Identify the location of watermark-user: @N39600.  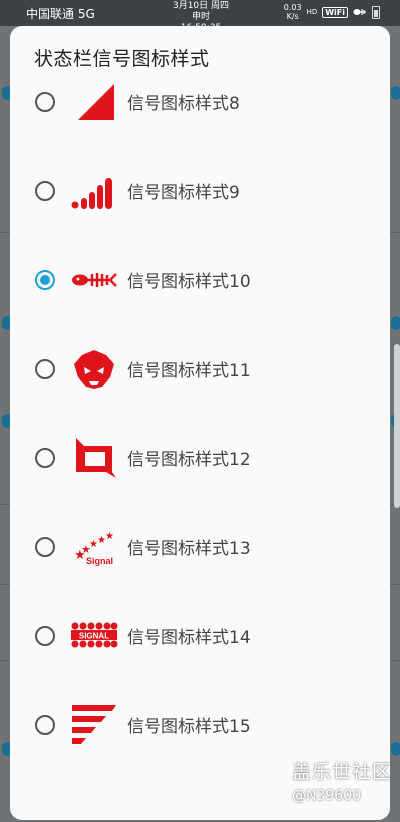
(327, 796).